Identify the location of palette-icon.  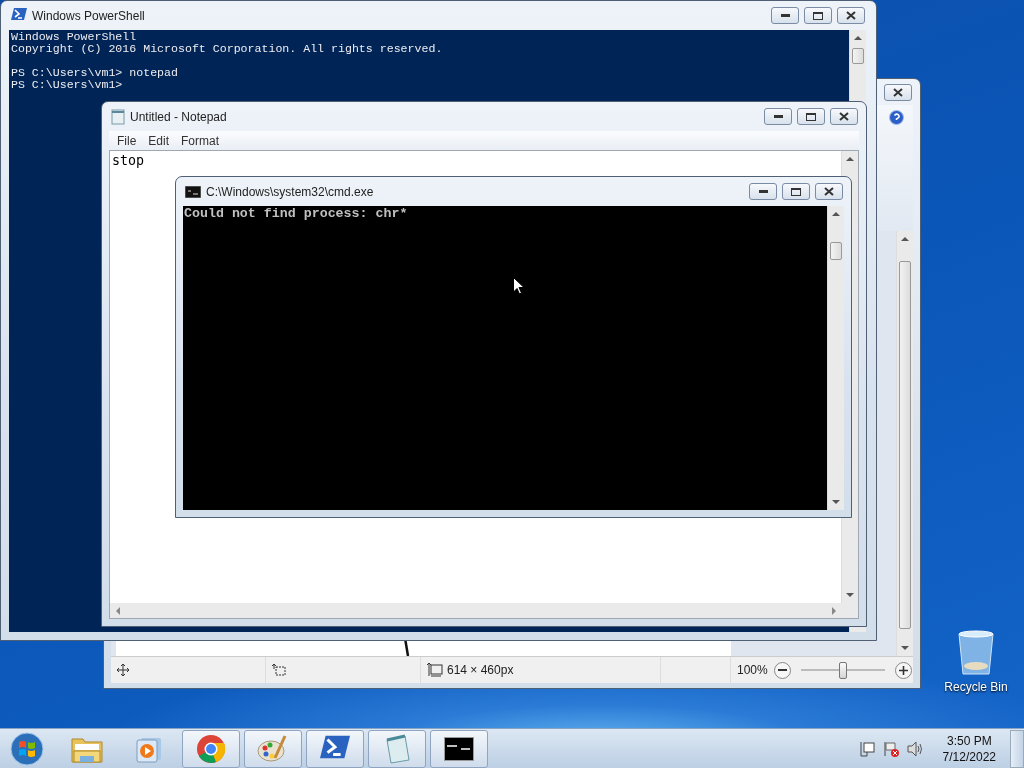
(273, 748).